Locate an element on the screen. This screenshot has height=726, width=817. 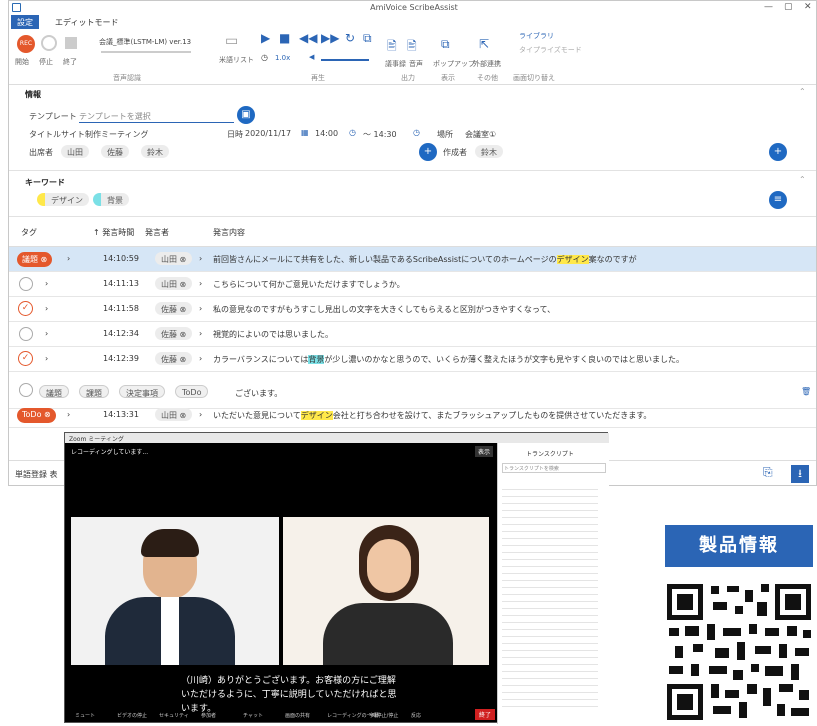
col-time: ↑ 発言時間 is located at coordinates (113, 232).